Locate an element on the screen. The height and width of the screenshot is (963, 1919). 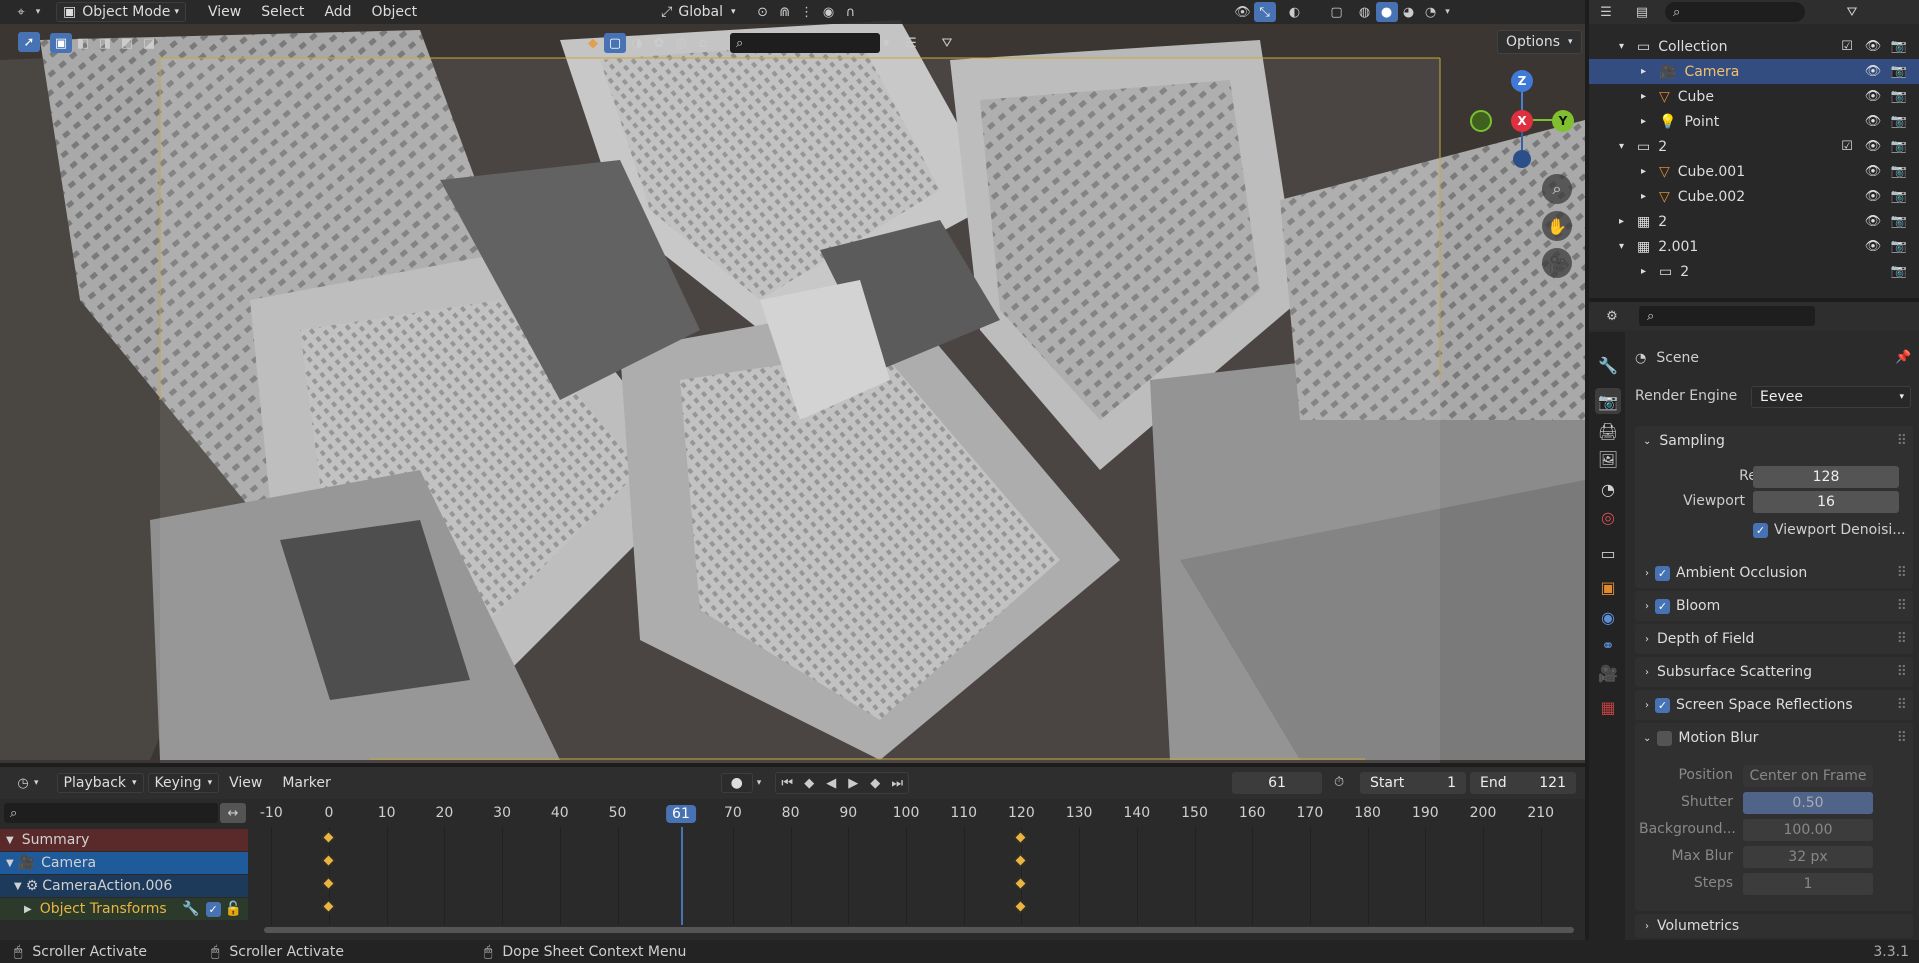
texture-tab-icon: ▦ is located at coordinates (1608, 707).